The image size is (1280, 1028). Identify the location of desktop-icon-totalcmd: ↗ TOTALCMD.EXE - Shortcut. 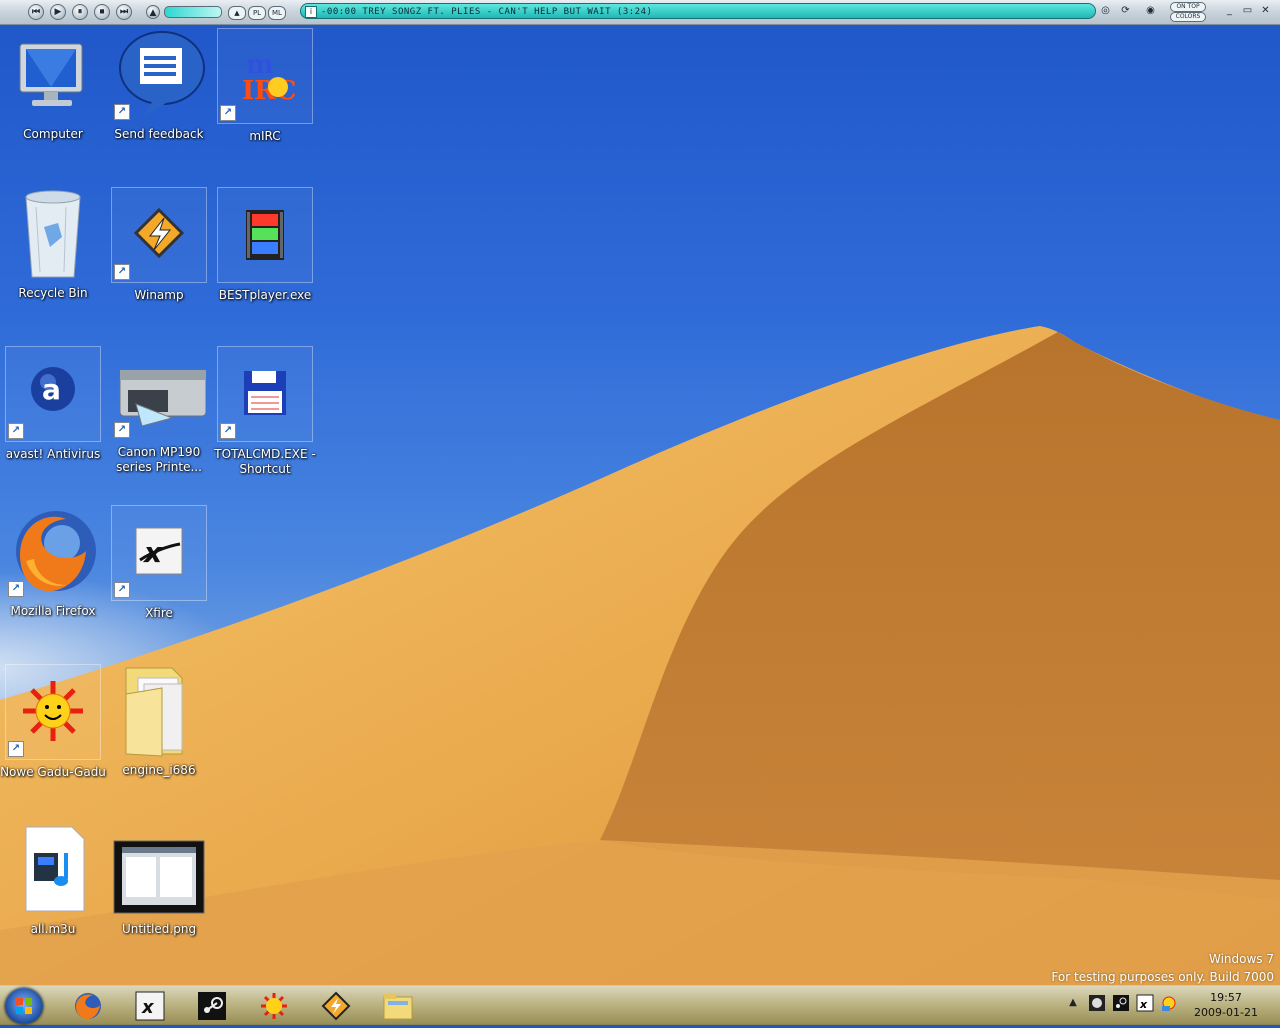
(265, 411).